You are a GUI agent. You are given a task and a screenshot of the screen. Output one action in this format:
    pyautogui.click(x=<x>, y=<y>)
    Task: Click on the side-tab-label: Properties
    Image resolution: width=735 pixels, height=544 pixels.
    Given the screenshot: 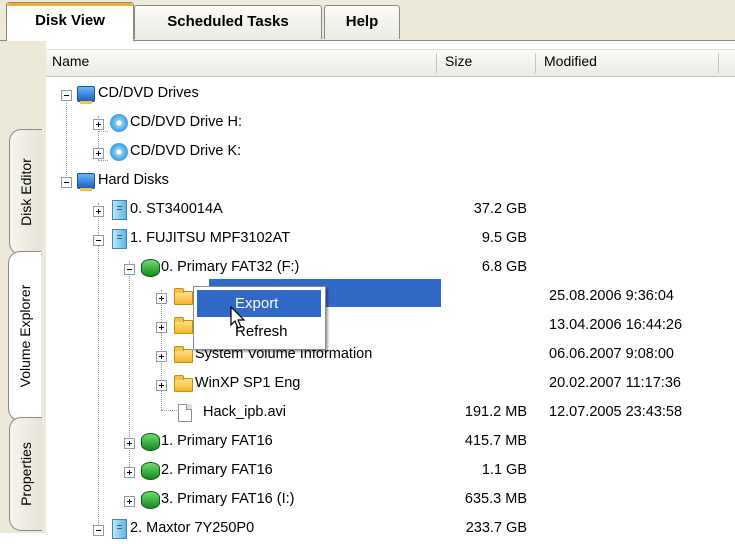 What is the action you would take?
    pyautogui.click(x=26, y=474)
    